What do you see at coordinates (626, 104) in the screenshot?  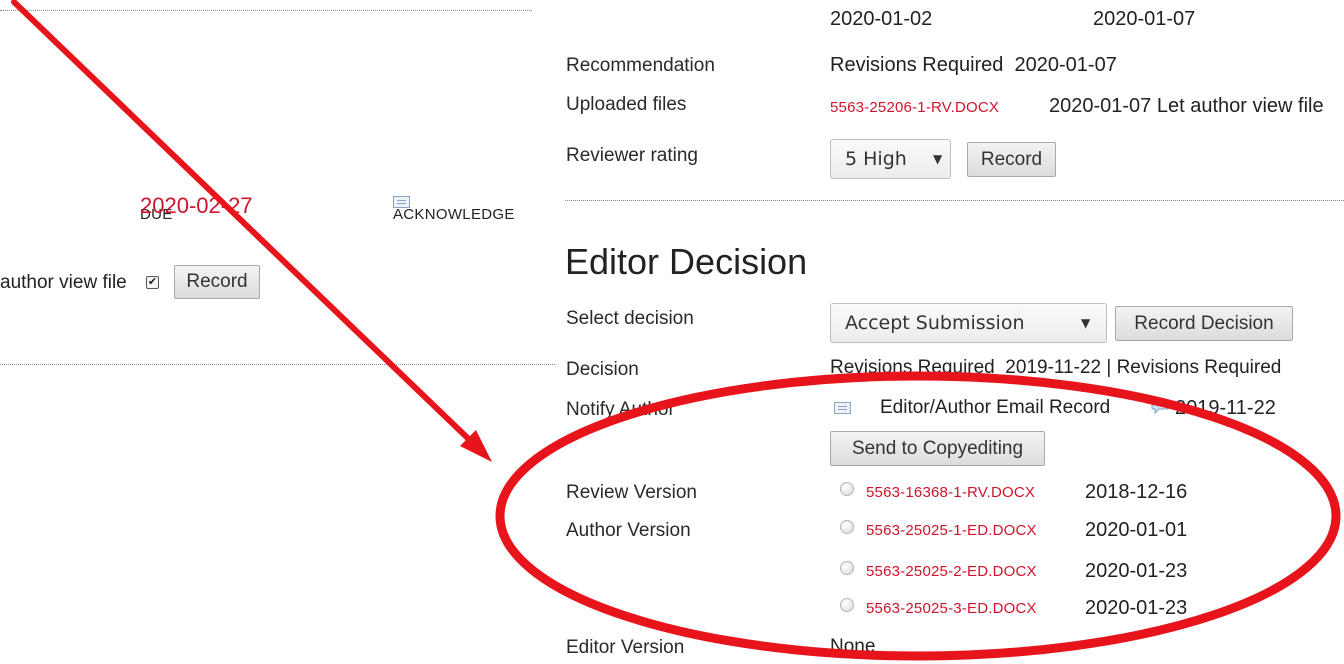 I see `uploaded-files-label: Uploaded files` at bounding box center [626, 104].